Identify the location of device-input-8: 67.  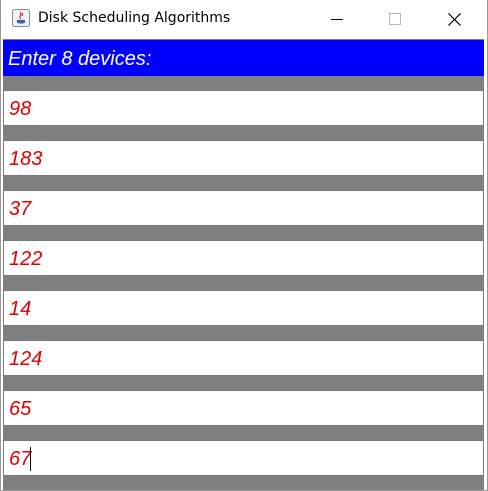
(243, 458).